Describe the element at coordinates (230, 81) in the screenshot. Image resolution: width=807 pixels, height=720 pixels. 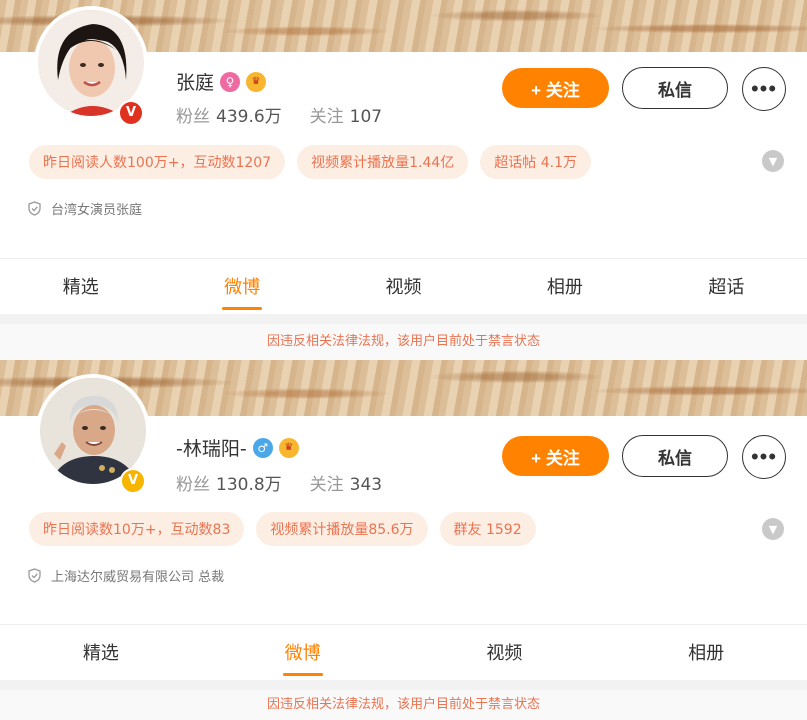
I see `female-icon: ♀` at that location.